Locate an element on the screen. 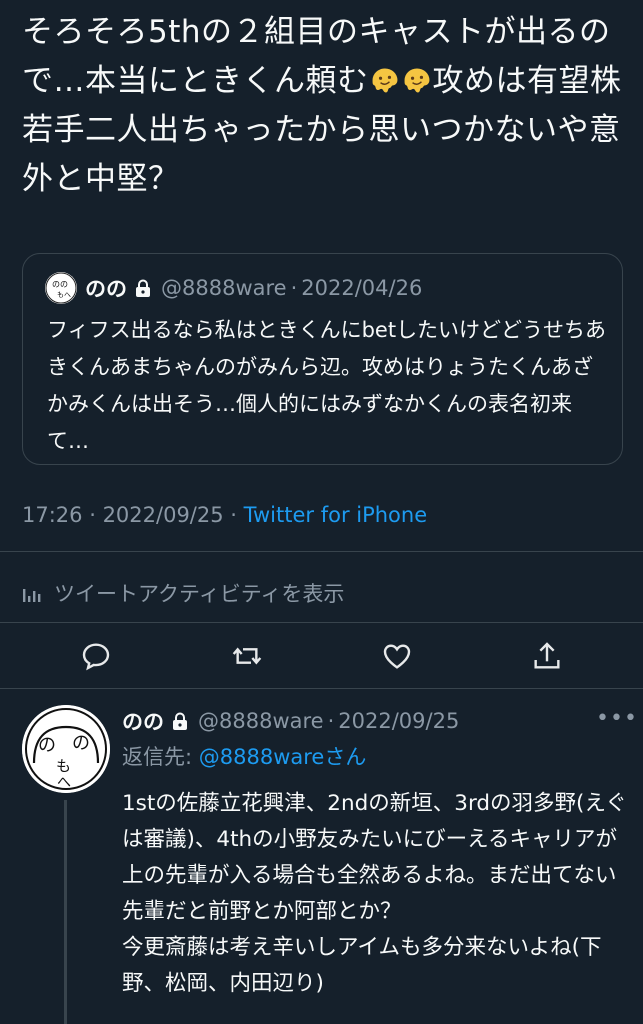  tweet-date: 2022/09/25 is located at coordinates (163, 515).